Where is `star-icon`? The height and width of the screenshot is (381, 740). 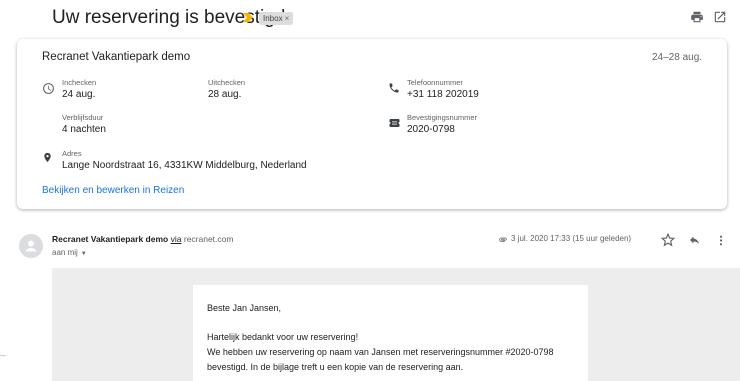 star-icon is located at coordinates (668, 240).